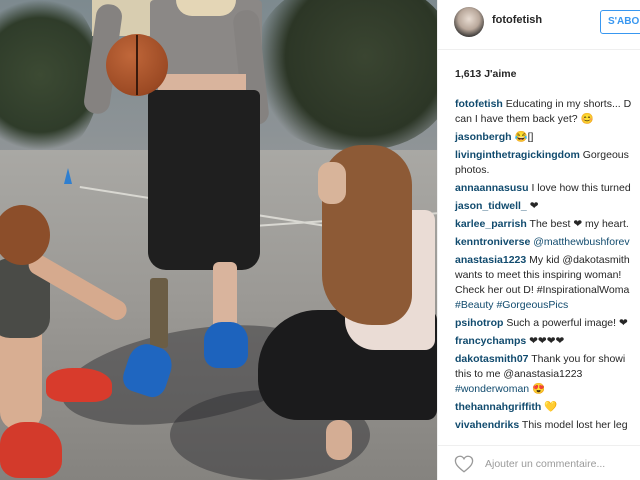  I want to click on post-author-username: fotofetish, so click(517, 20).